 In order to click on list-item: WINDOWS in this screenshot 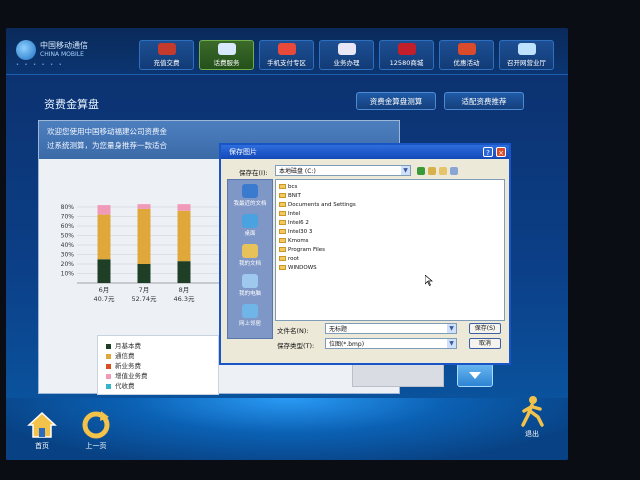, I will do `click(298, 268)`.